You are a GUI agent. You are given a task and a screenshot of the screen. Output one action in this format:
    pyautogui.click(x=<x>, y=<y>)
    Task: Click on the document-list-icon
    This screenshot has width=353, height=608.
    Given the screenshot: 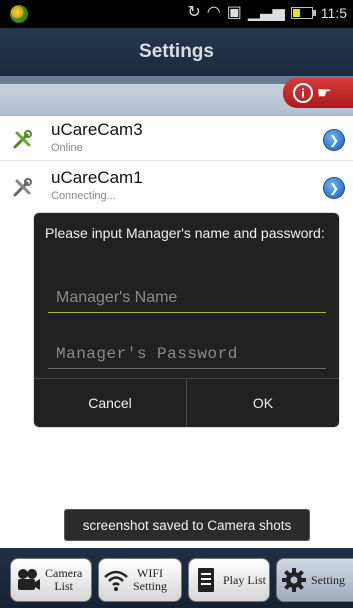 What is the action you would take?
    pyautogui.click(x=206, y=580)
    